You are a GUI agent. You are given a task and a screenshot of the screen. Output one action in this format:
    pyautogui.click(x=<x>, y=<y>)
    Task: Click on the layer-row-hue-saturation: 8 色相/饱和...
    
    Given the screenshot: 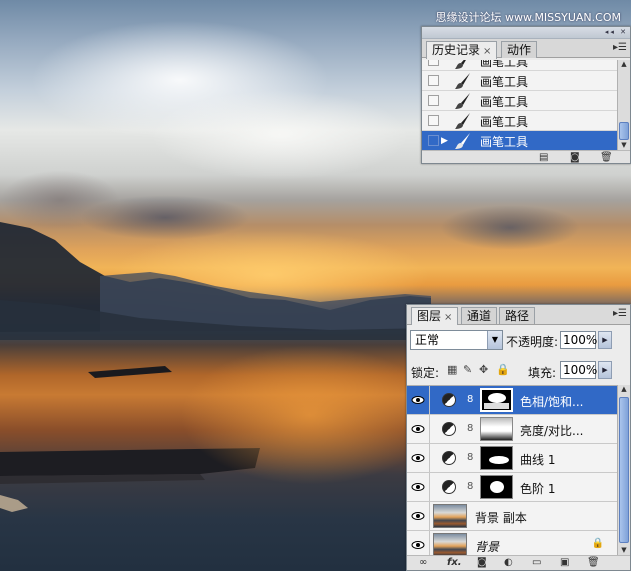 What is the action you would take?
    pyautogui.click(x=512, y=400)
    